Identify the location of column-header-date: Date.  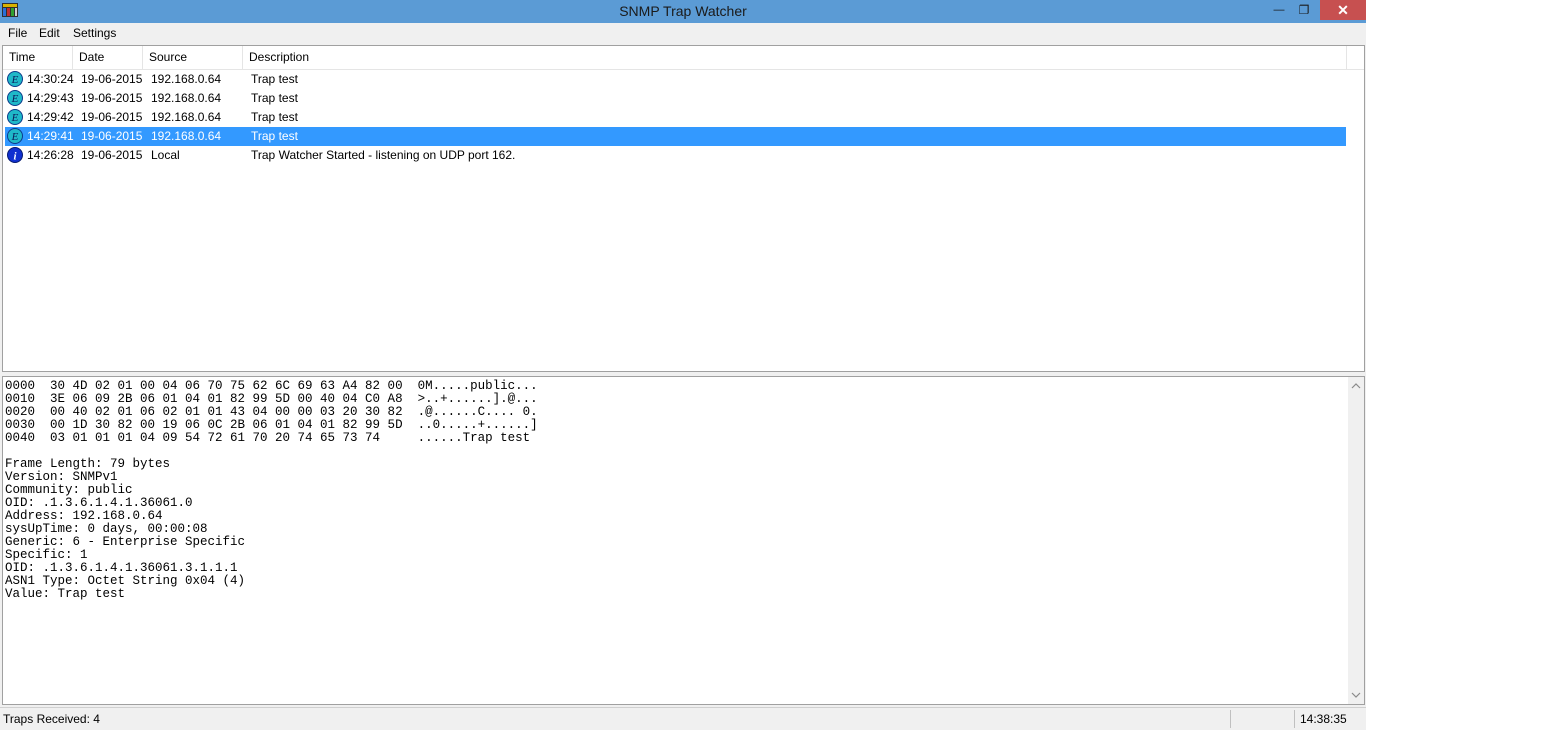
(108, 57).